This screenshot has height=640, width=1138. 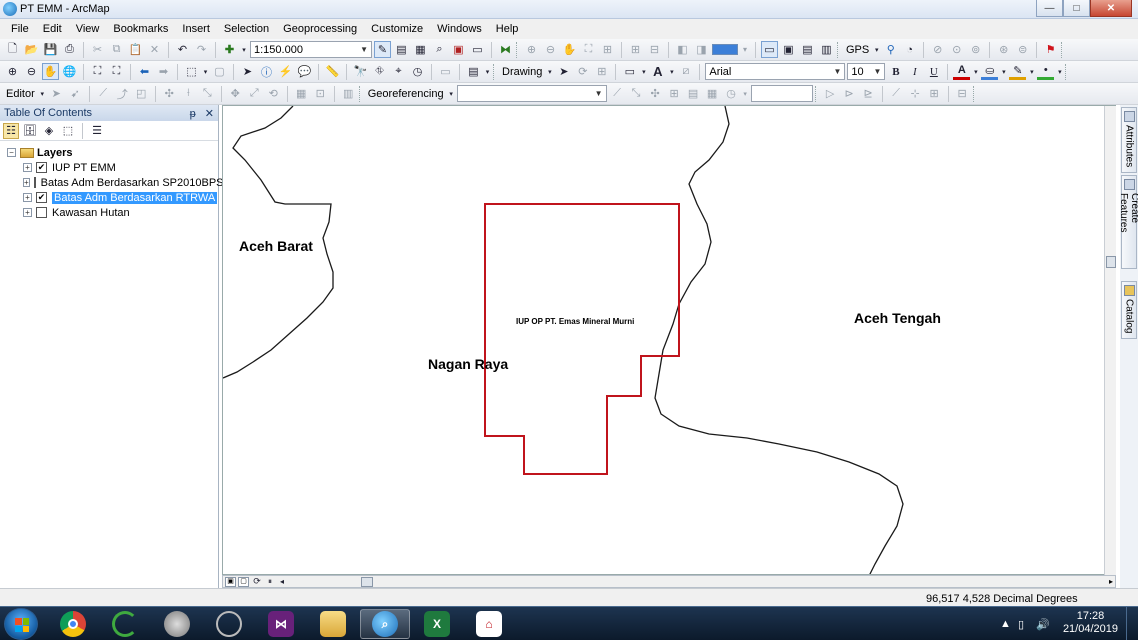 I want to click on dock-tab-create-features: Create Features, so click(x=1128, y=222).